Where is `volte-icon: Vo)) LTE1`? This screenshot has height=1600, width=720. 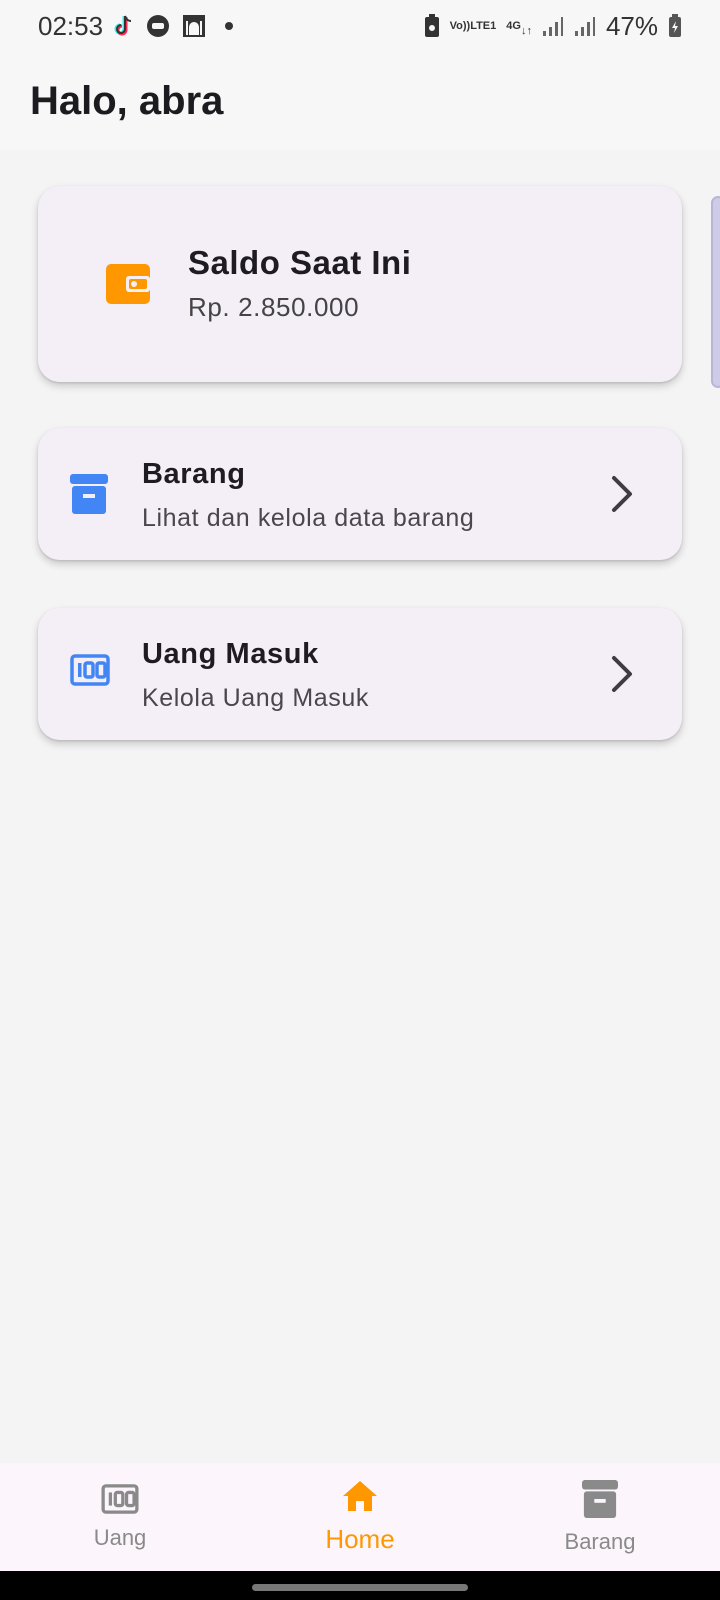
volte-icon: Vo)) LTE1 is located at coordinates (473, 26).